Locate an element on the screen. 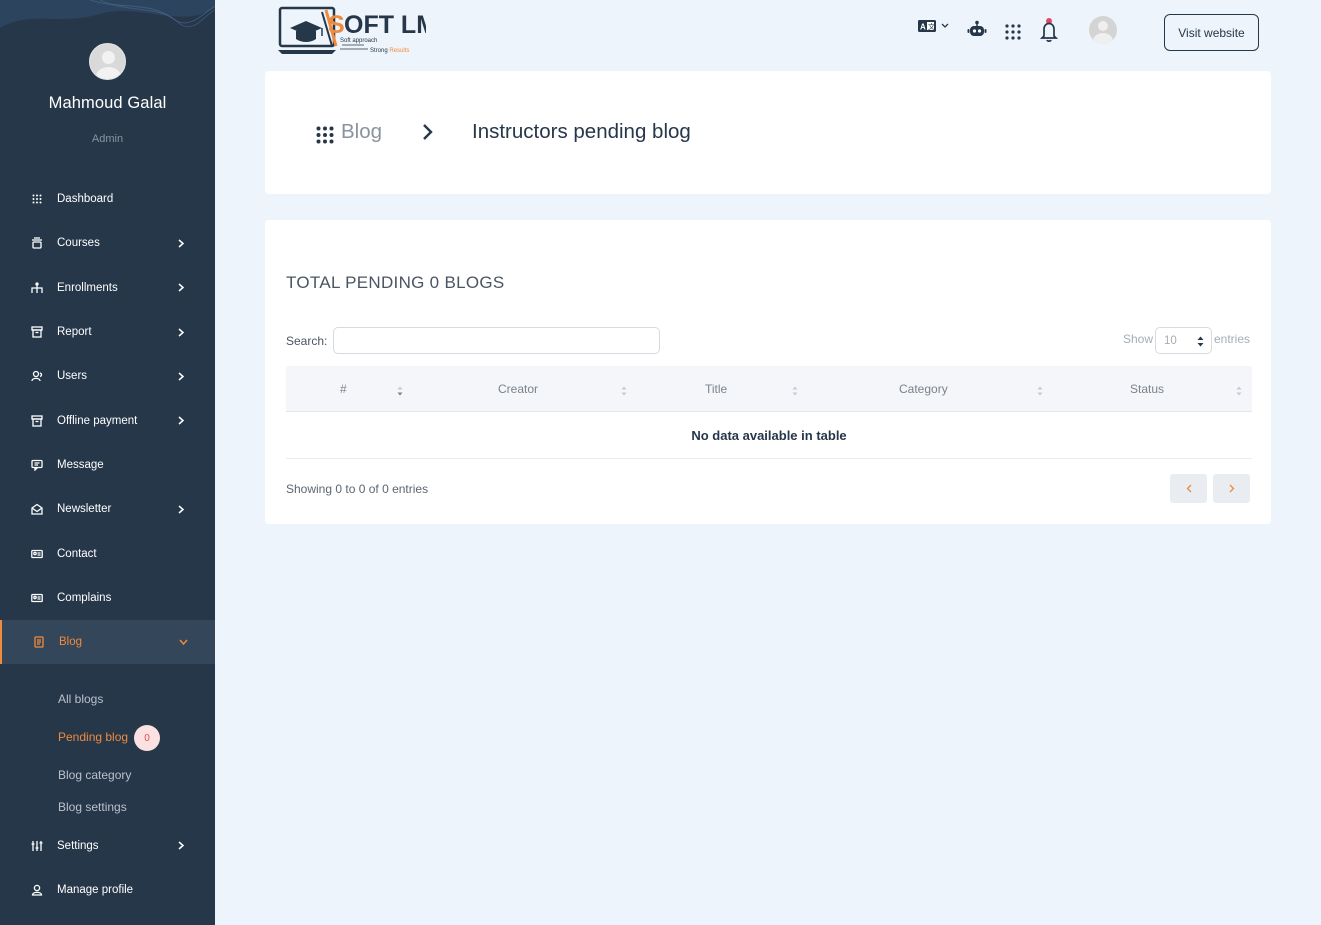  sidebar-item-label: Settings is located at coordinates (78, 845).